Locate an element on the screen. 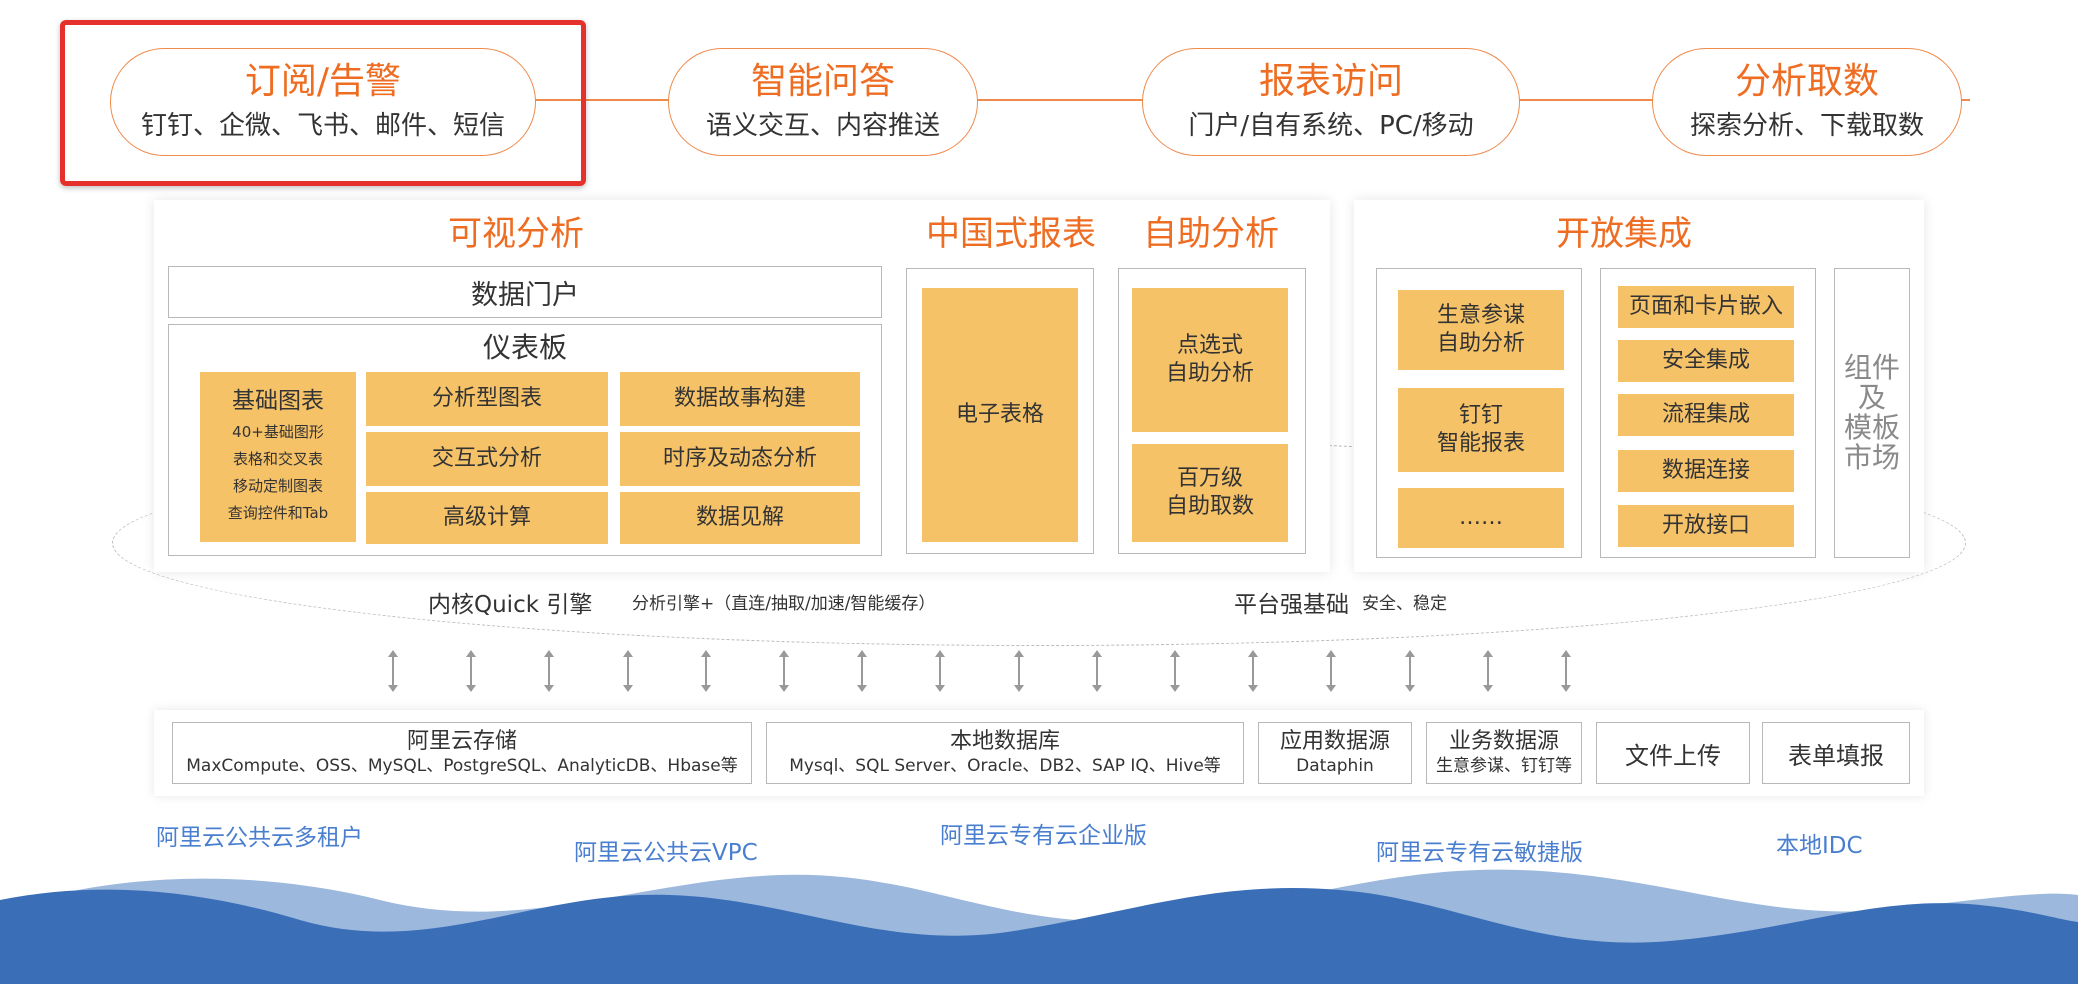 The height and width of the screenshot is (984, 2078). section-title-open-integration: 开放集成 is located at coordinates (1624, 234).